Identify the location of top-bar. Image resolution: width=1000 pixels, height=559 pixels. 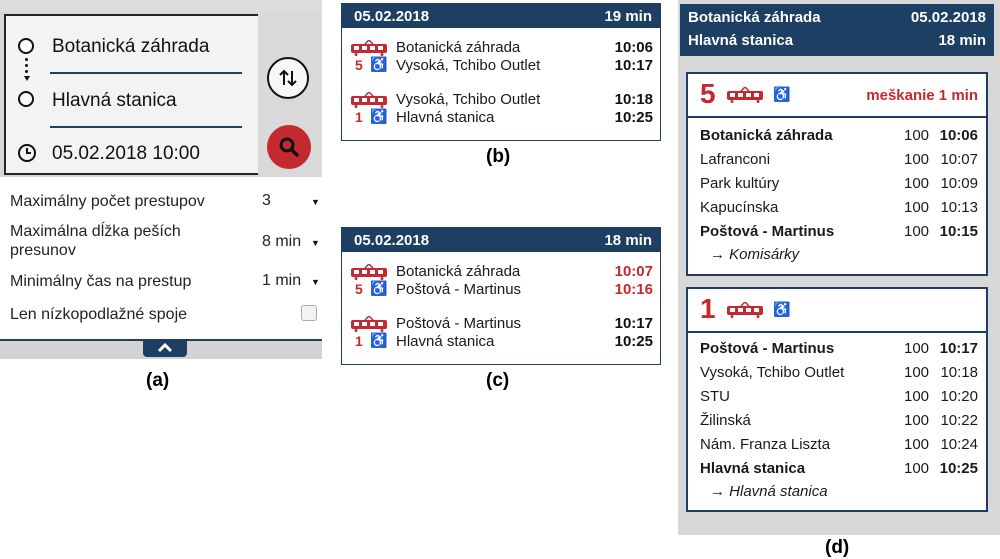
(161, 6).